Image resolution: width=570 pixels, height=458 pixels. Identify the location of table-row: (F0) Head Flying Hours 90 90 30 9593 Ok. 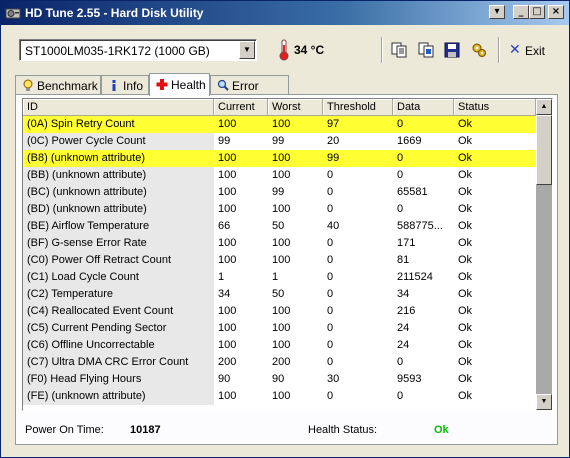
(279, 379).